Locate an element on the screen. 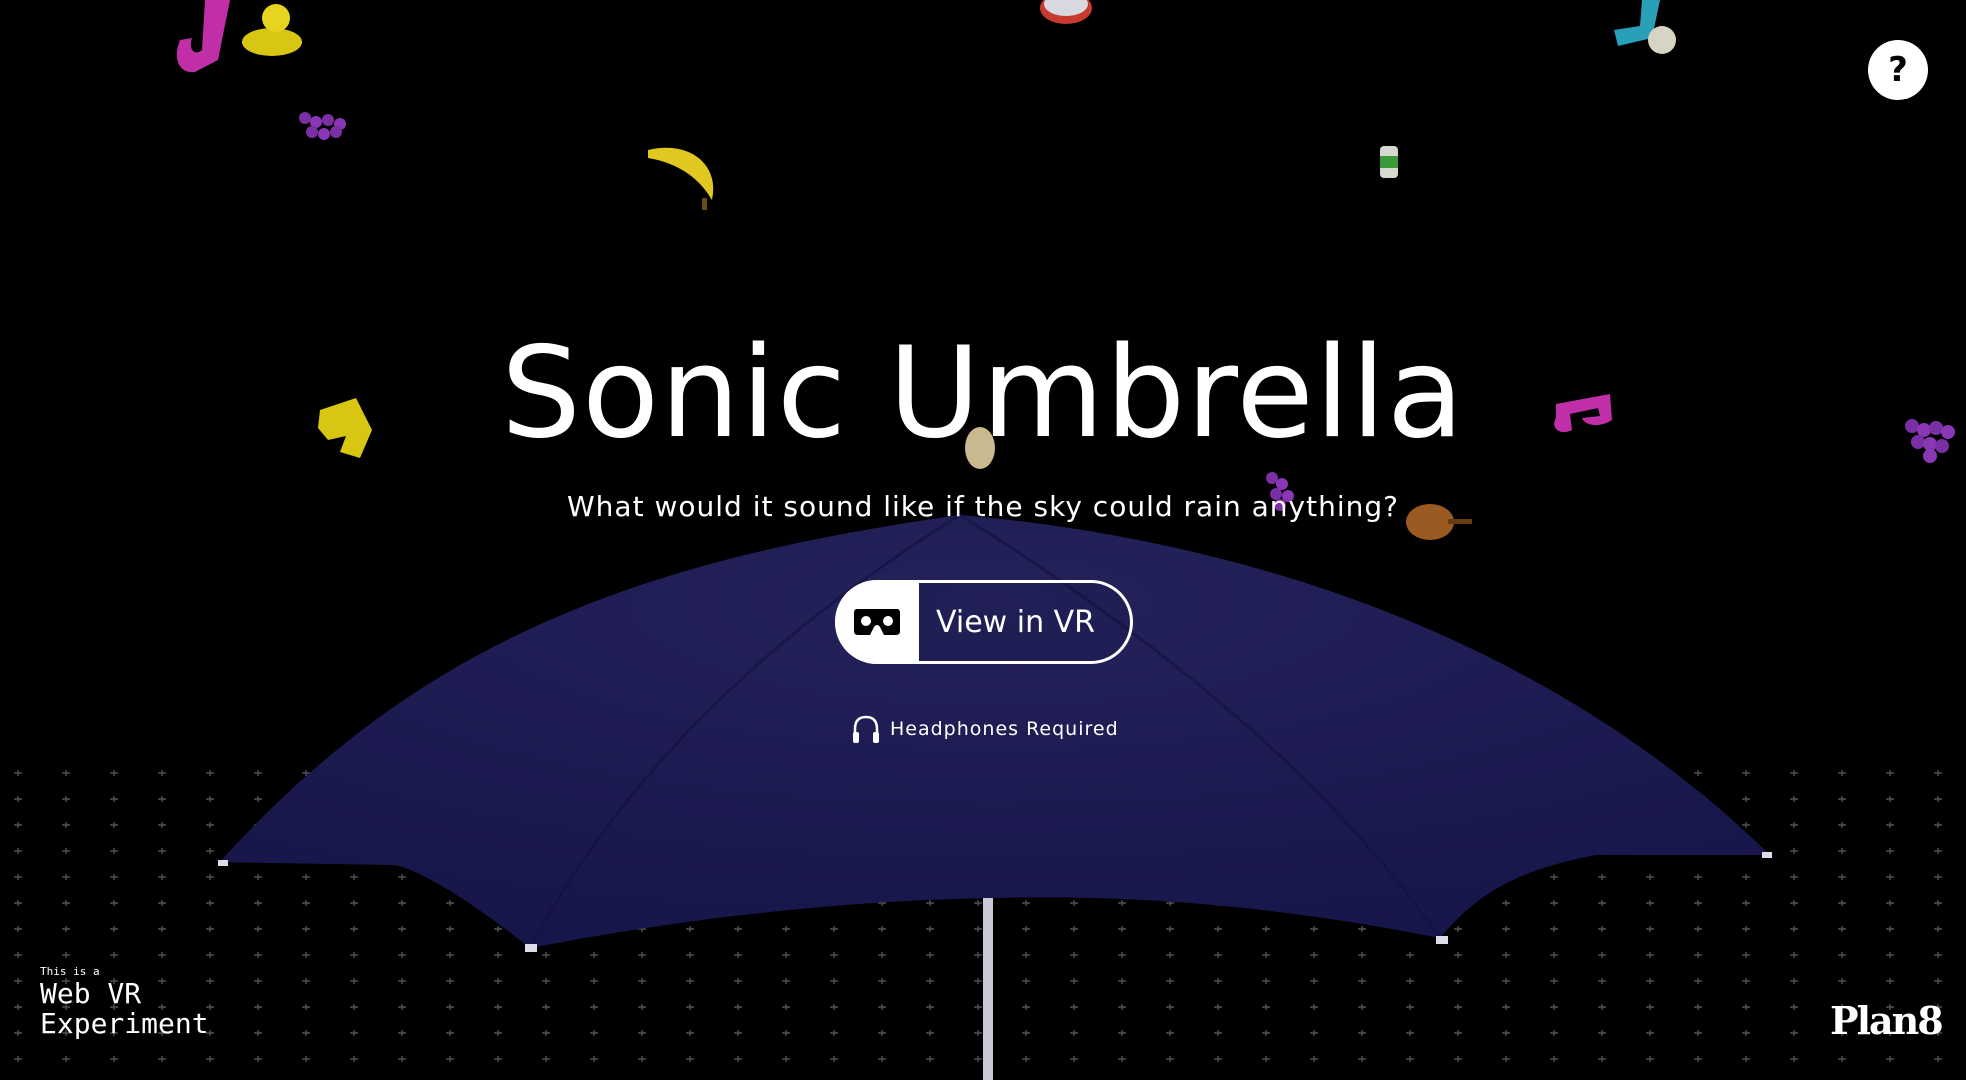  help-label: ? is located at coordinates (1898, 70).